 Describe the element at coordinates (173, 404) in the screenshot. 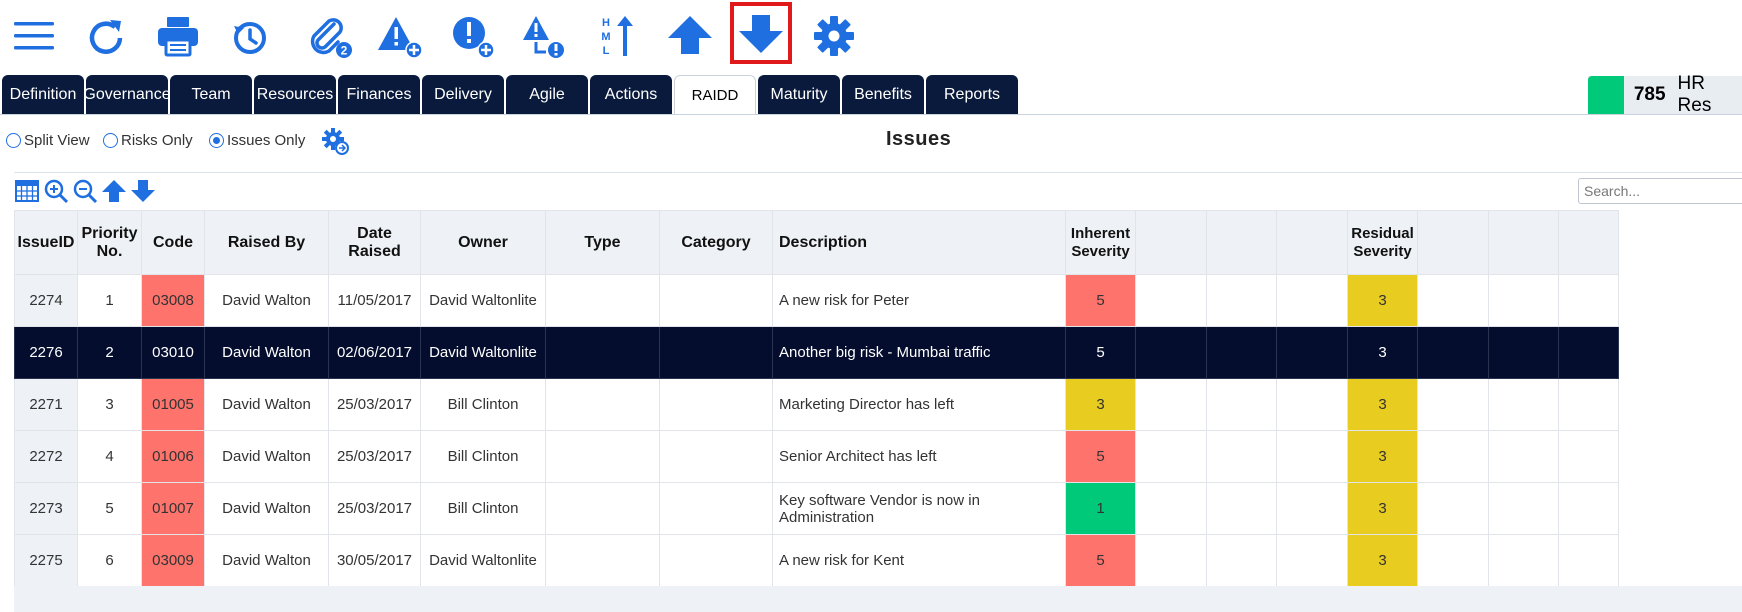

I see `cell-code: 01005` at that location.